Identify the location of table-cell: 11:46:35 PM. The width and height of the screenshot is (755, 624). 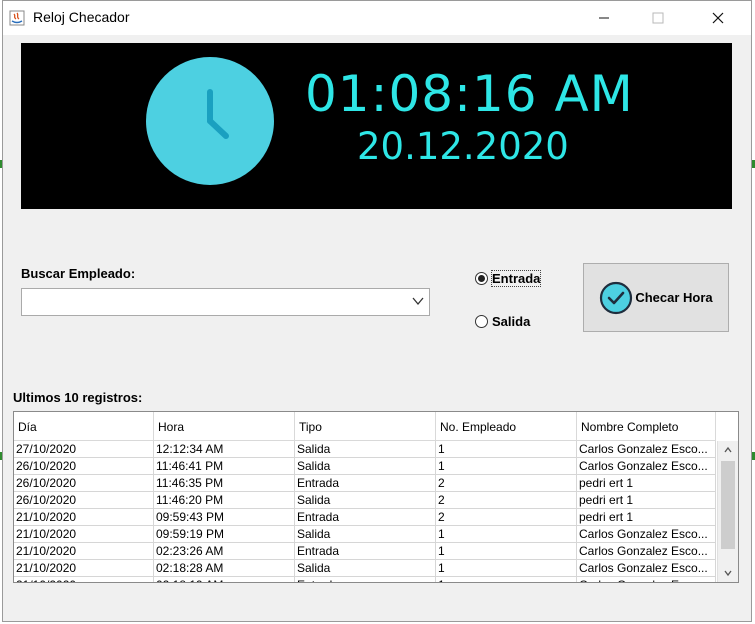
(224, 483).